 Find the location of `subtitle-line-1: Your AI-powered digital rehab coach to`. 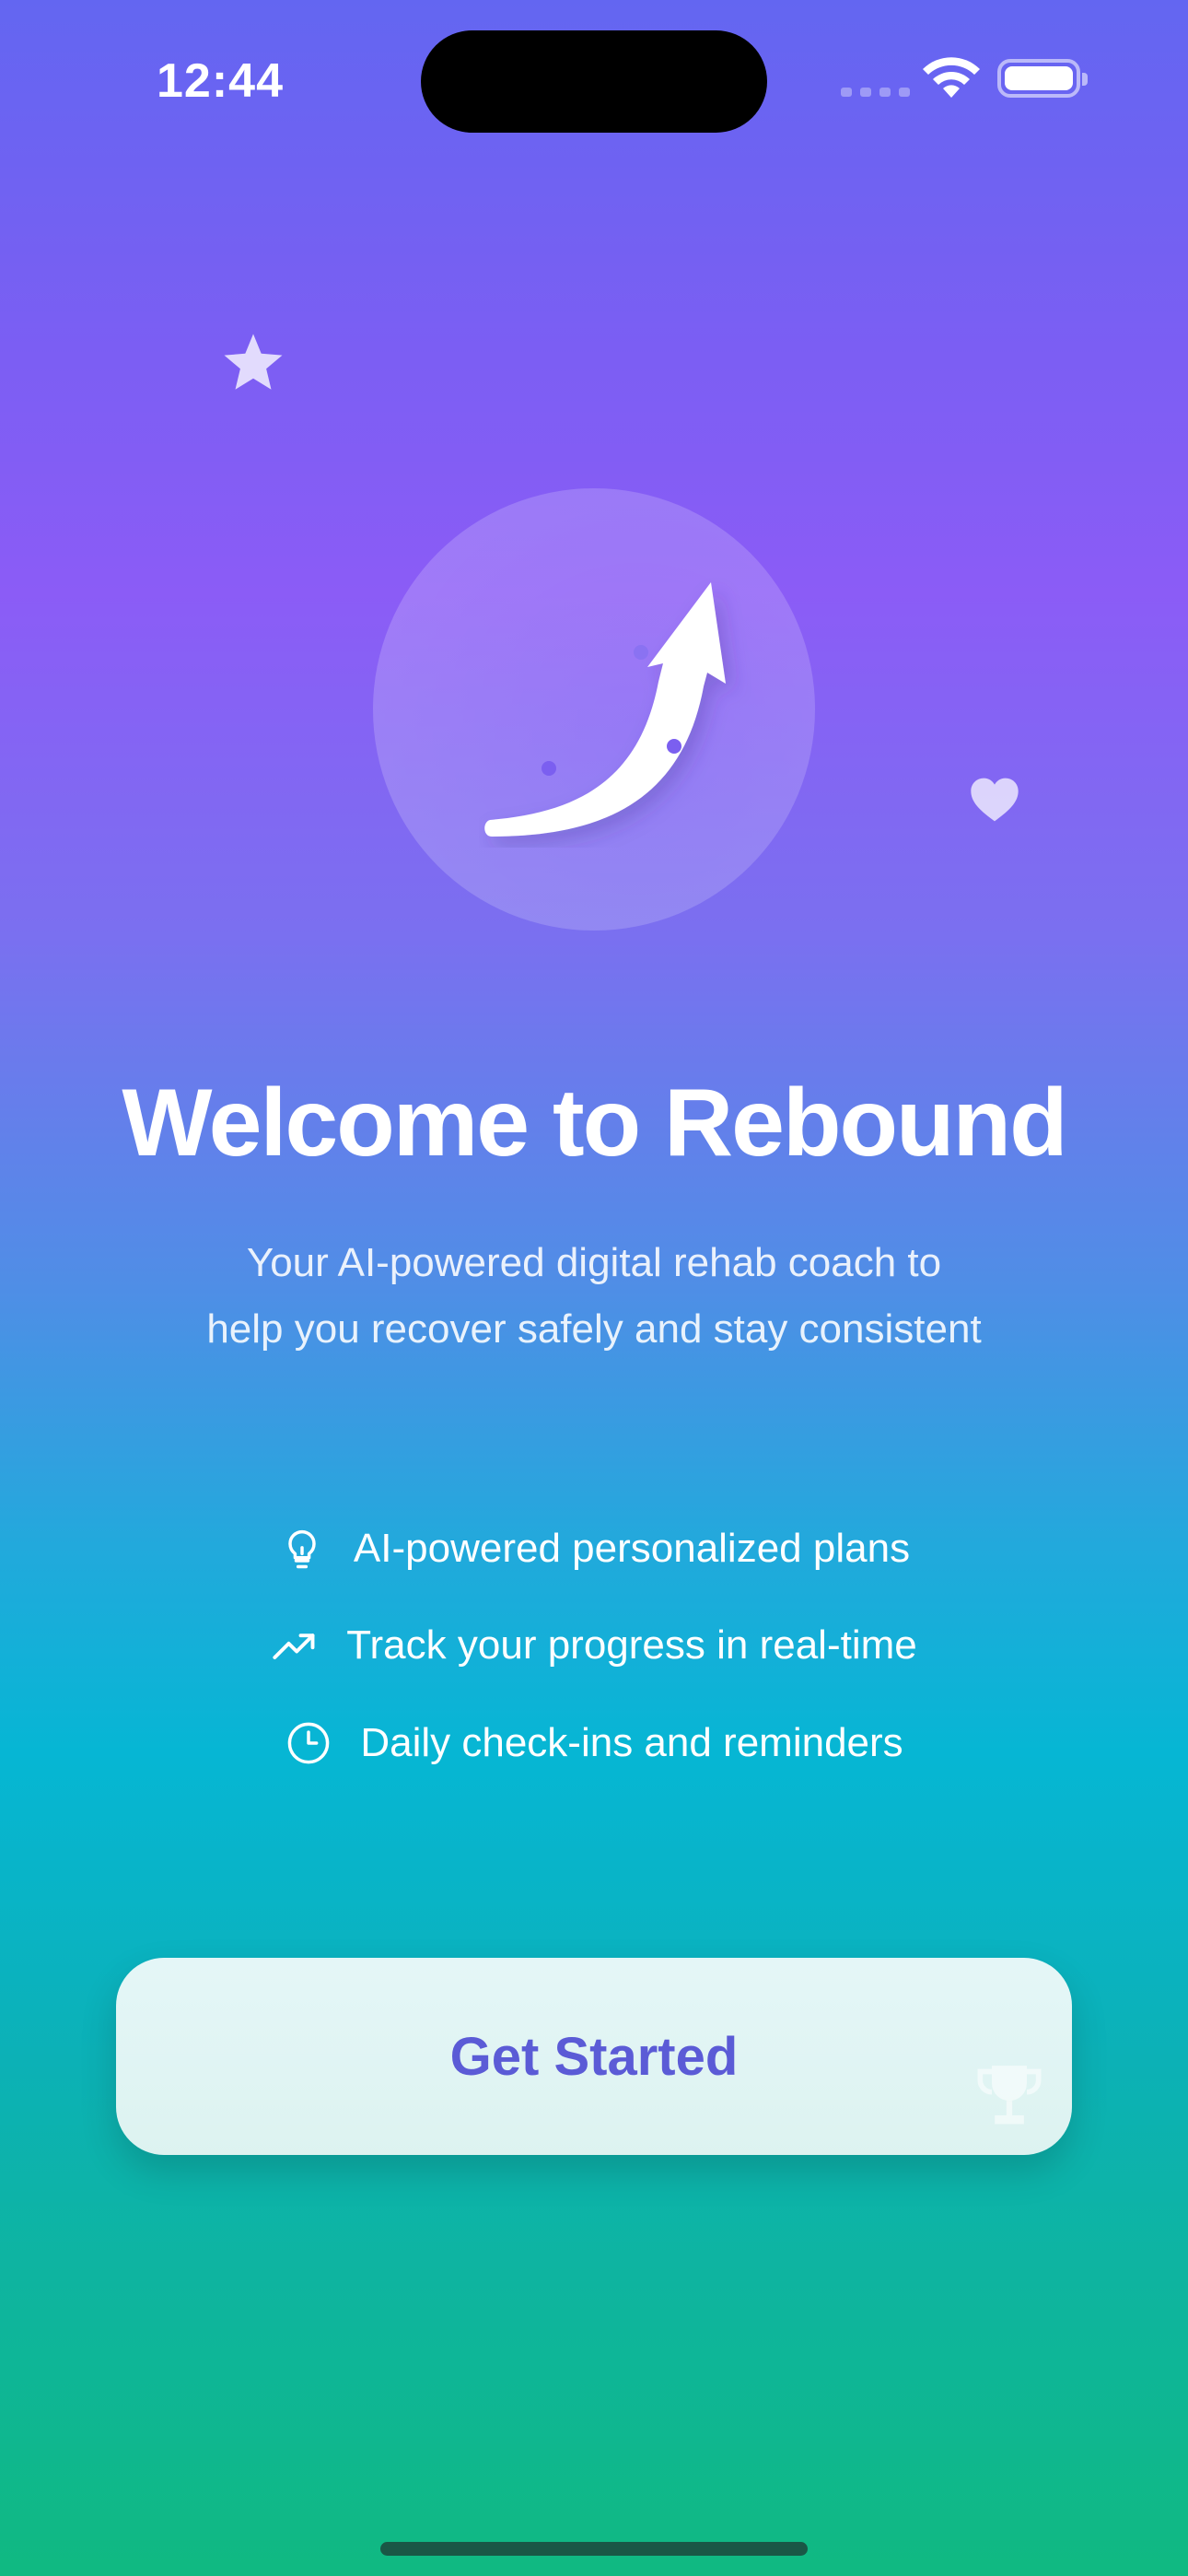

subtitle-line-1: Your AI-powered digital rehab coach to is located at coordinates (594, 1262).